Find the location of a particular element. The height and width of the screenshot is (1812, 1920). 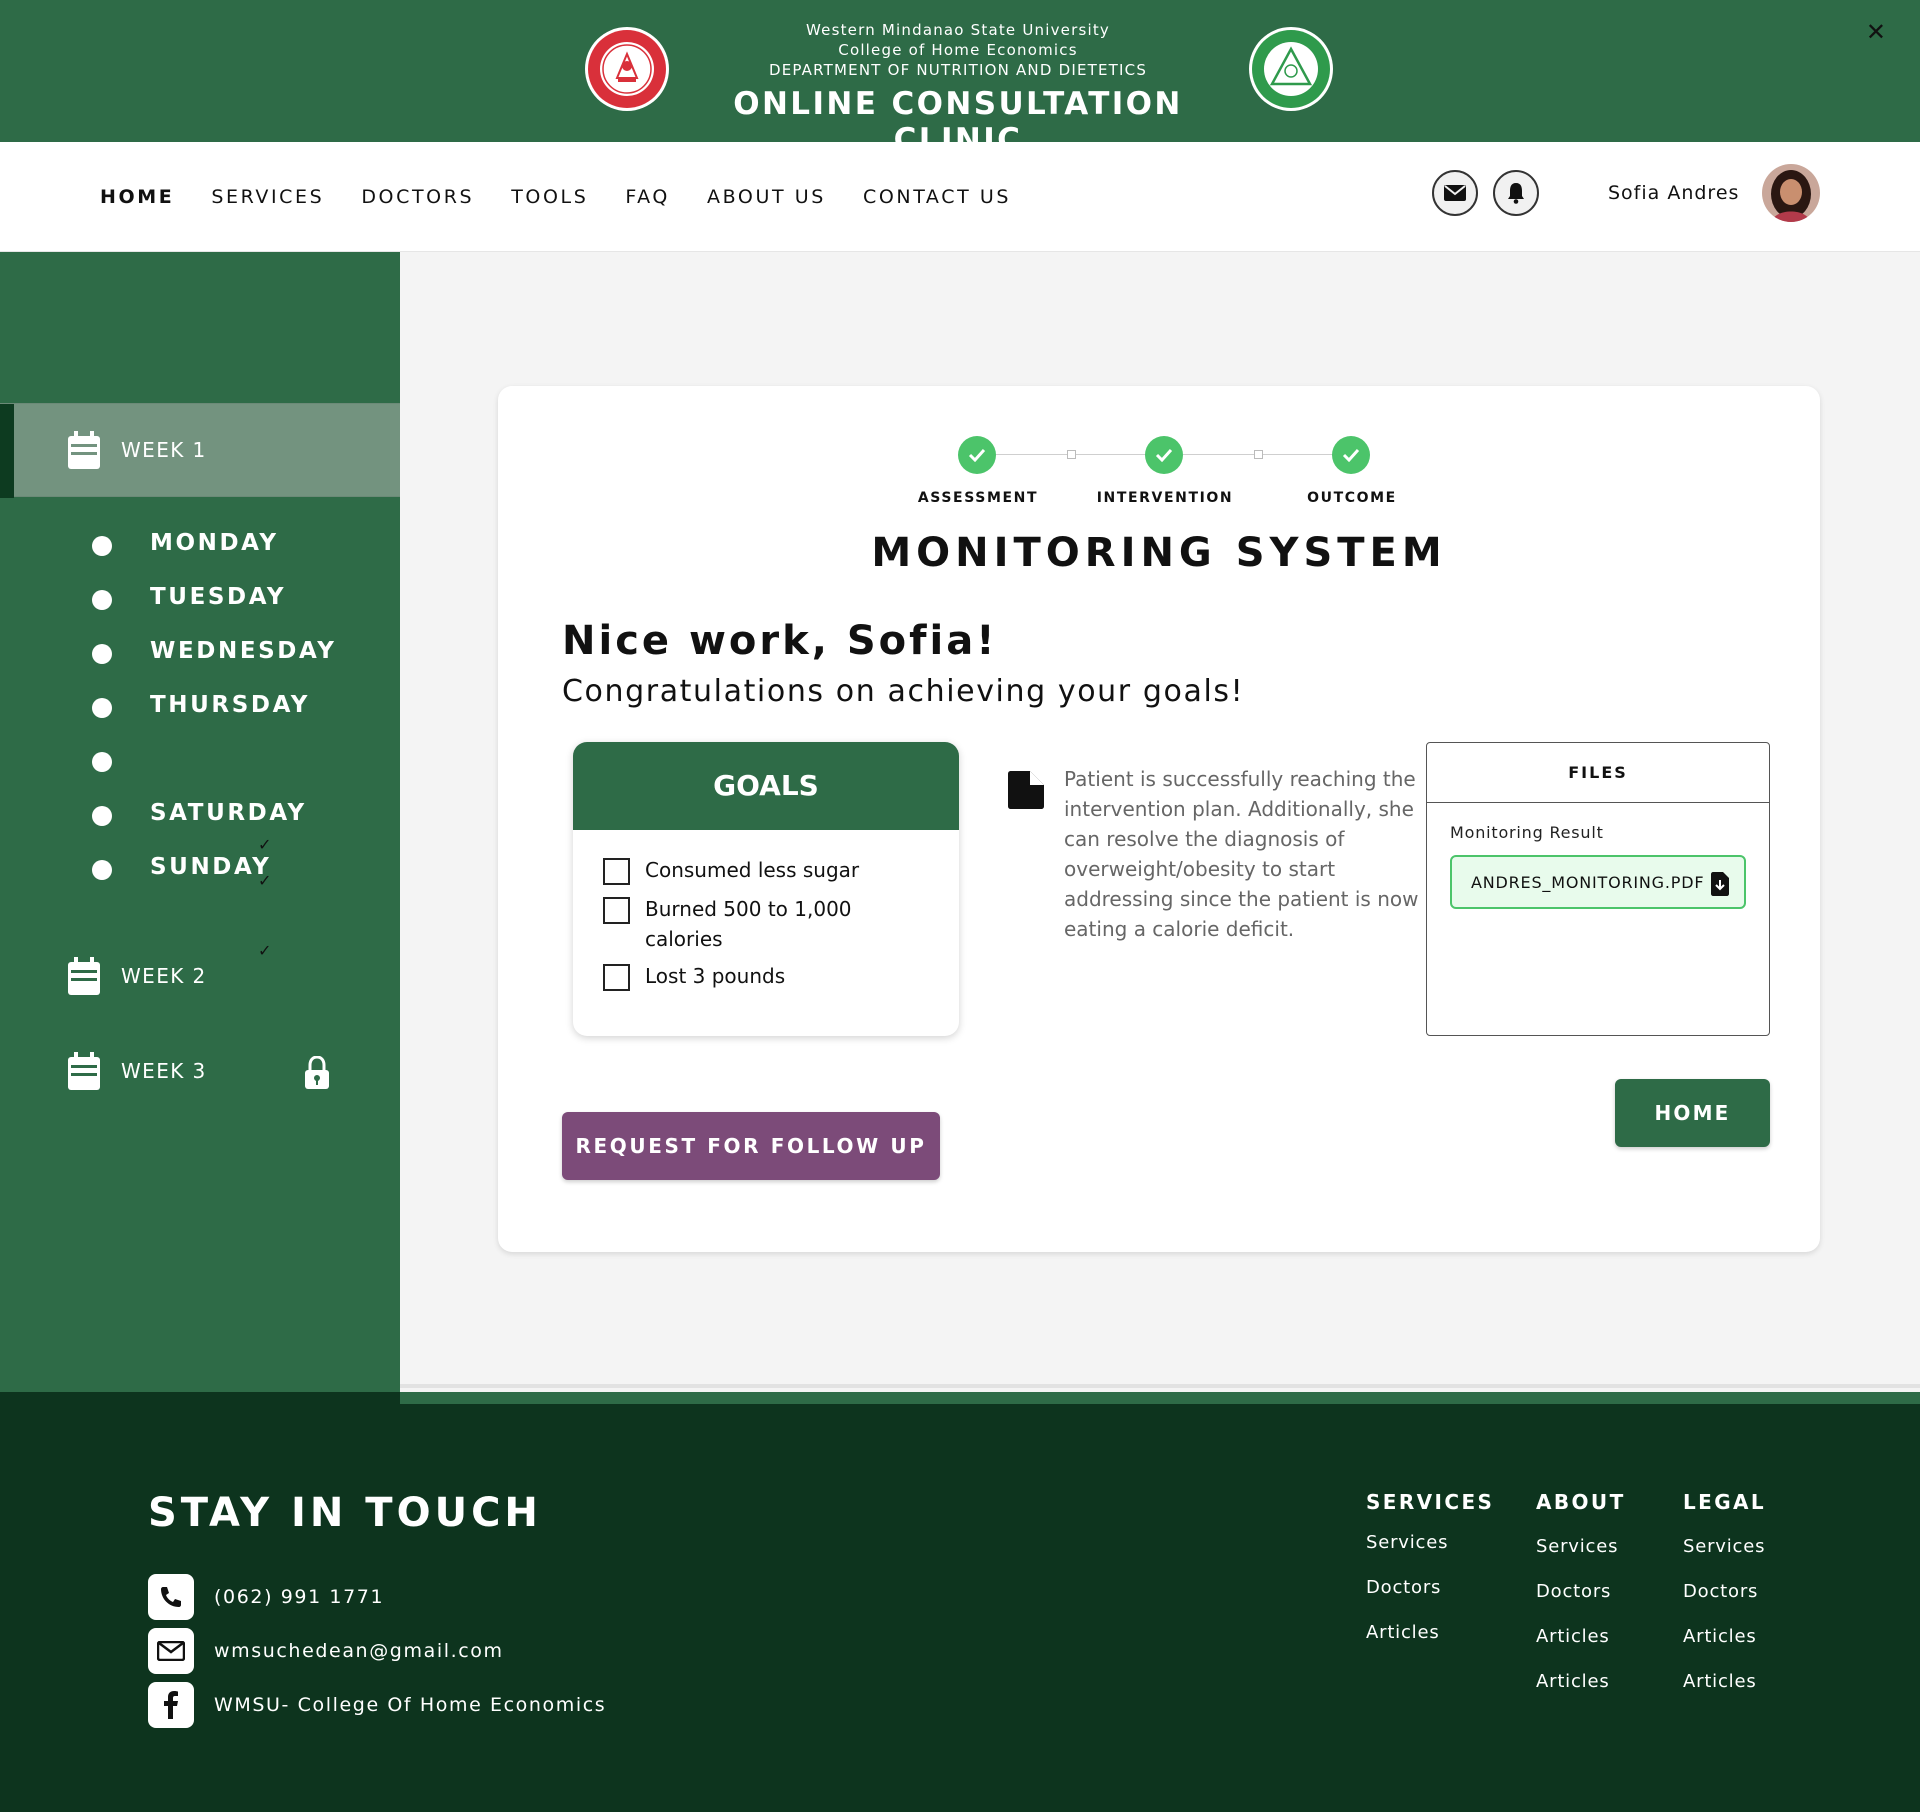

footer-title: STAY IN TOUCH is located at coordinates (345, 1513).